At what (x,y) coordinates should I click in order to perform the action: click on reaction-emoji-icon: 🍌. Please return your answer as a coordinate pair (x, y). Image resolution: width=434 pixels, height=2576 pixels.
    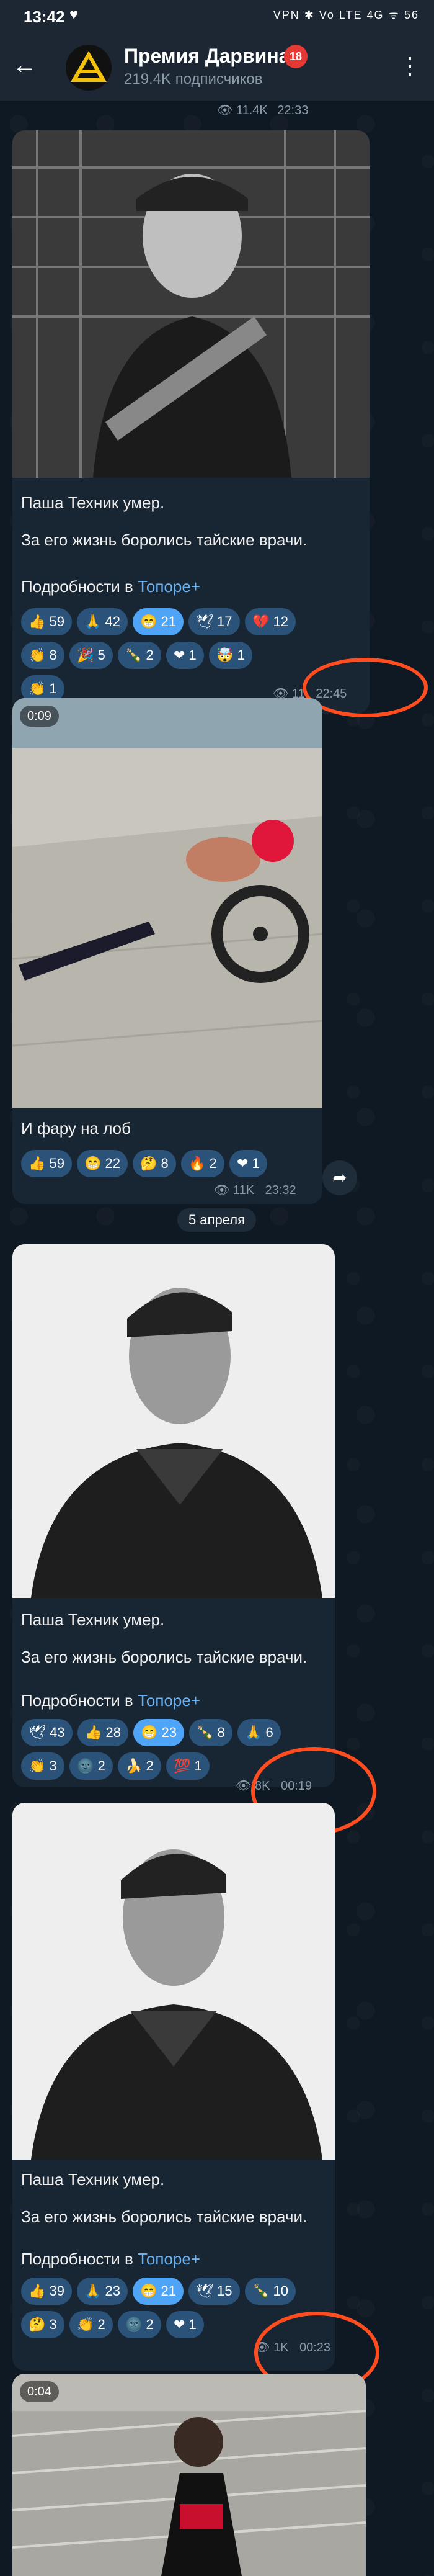
    Looking at the image, I should click on (134, 1766).